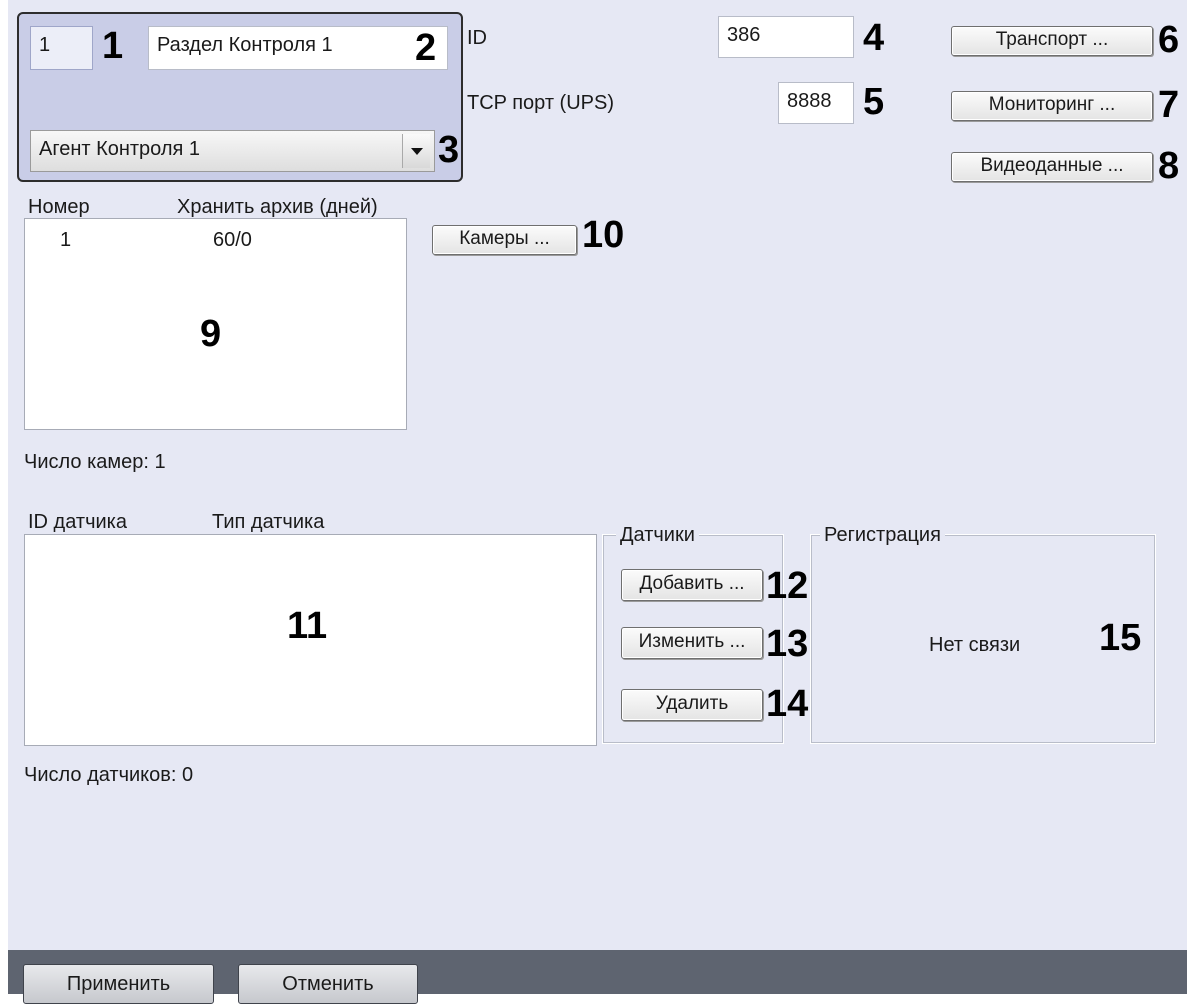 The width and height of the screenshot is (1187, 1004). Describe the element at coordinates (232, 151) in the screenshot. I see `agent-select: Агент Контроля 1` at that location.